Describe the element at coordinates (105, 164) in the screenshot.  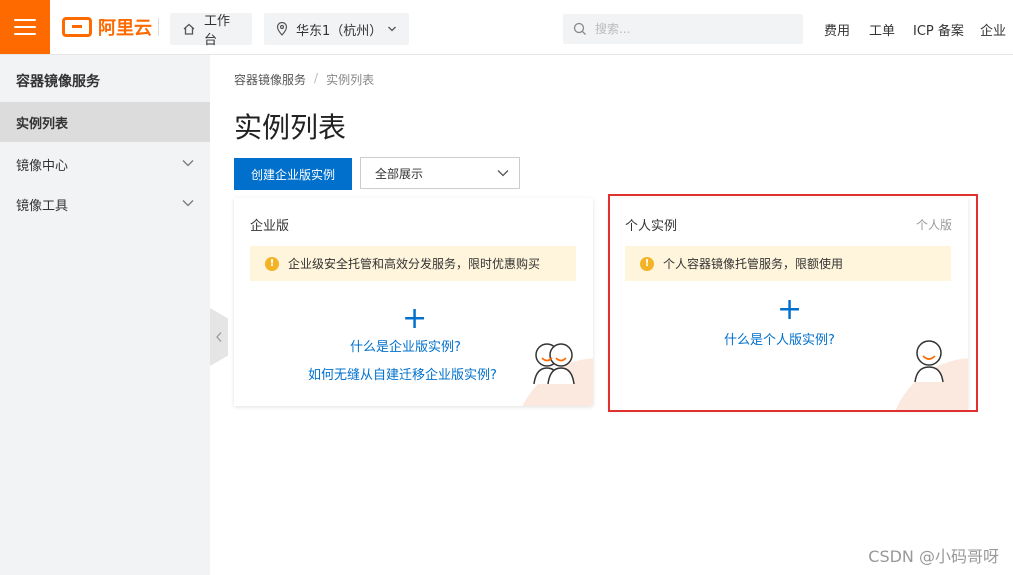
I see `sidebar-item-image-center: 镜像中心` at that location.